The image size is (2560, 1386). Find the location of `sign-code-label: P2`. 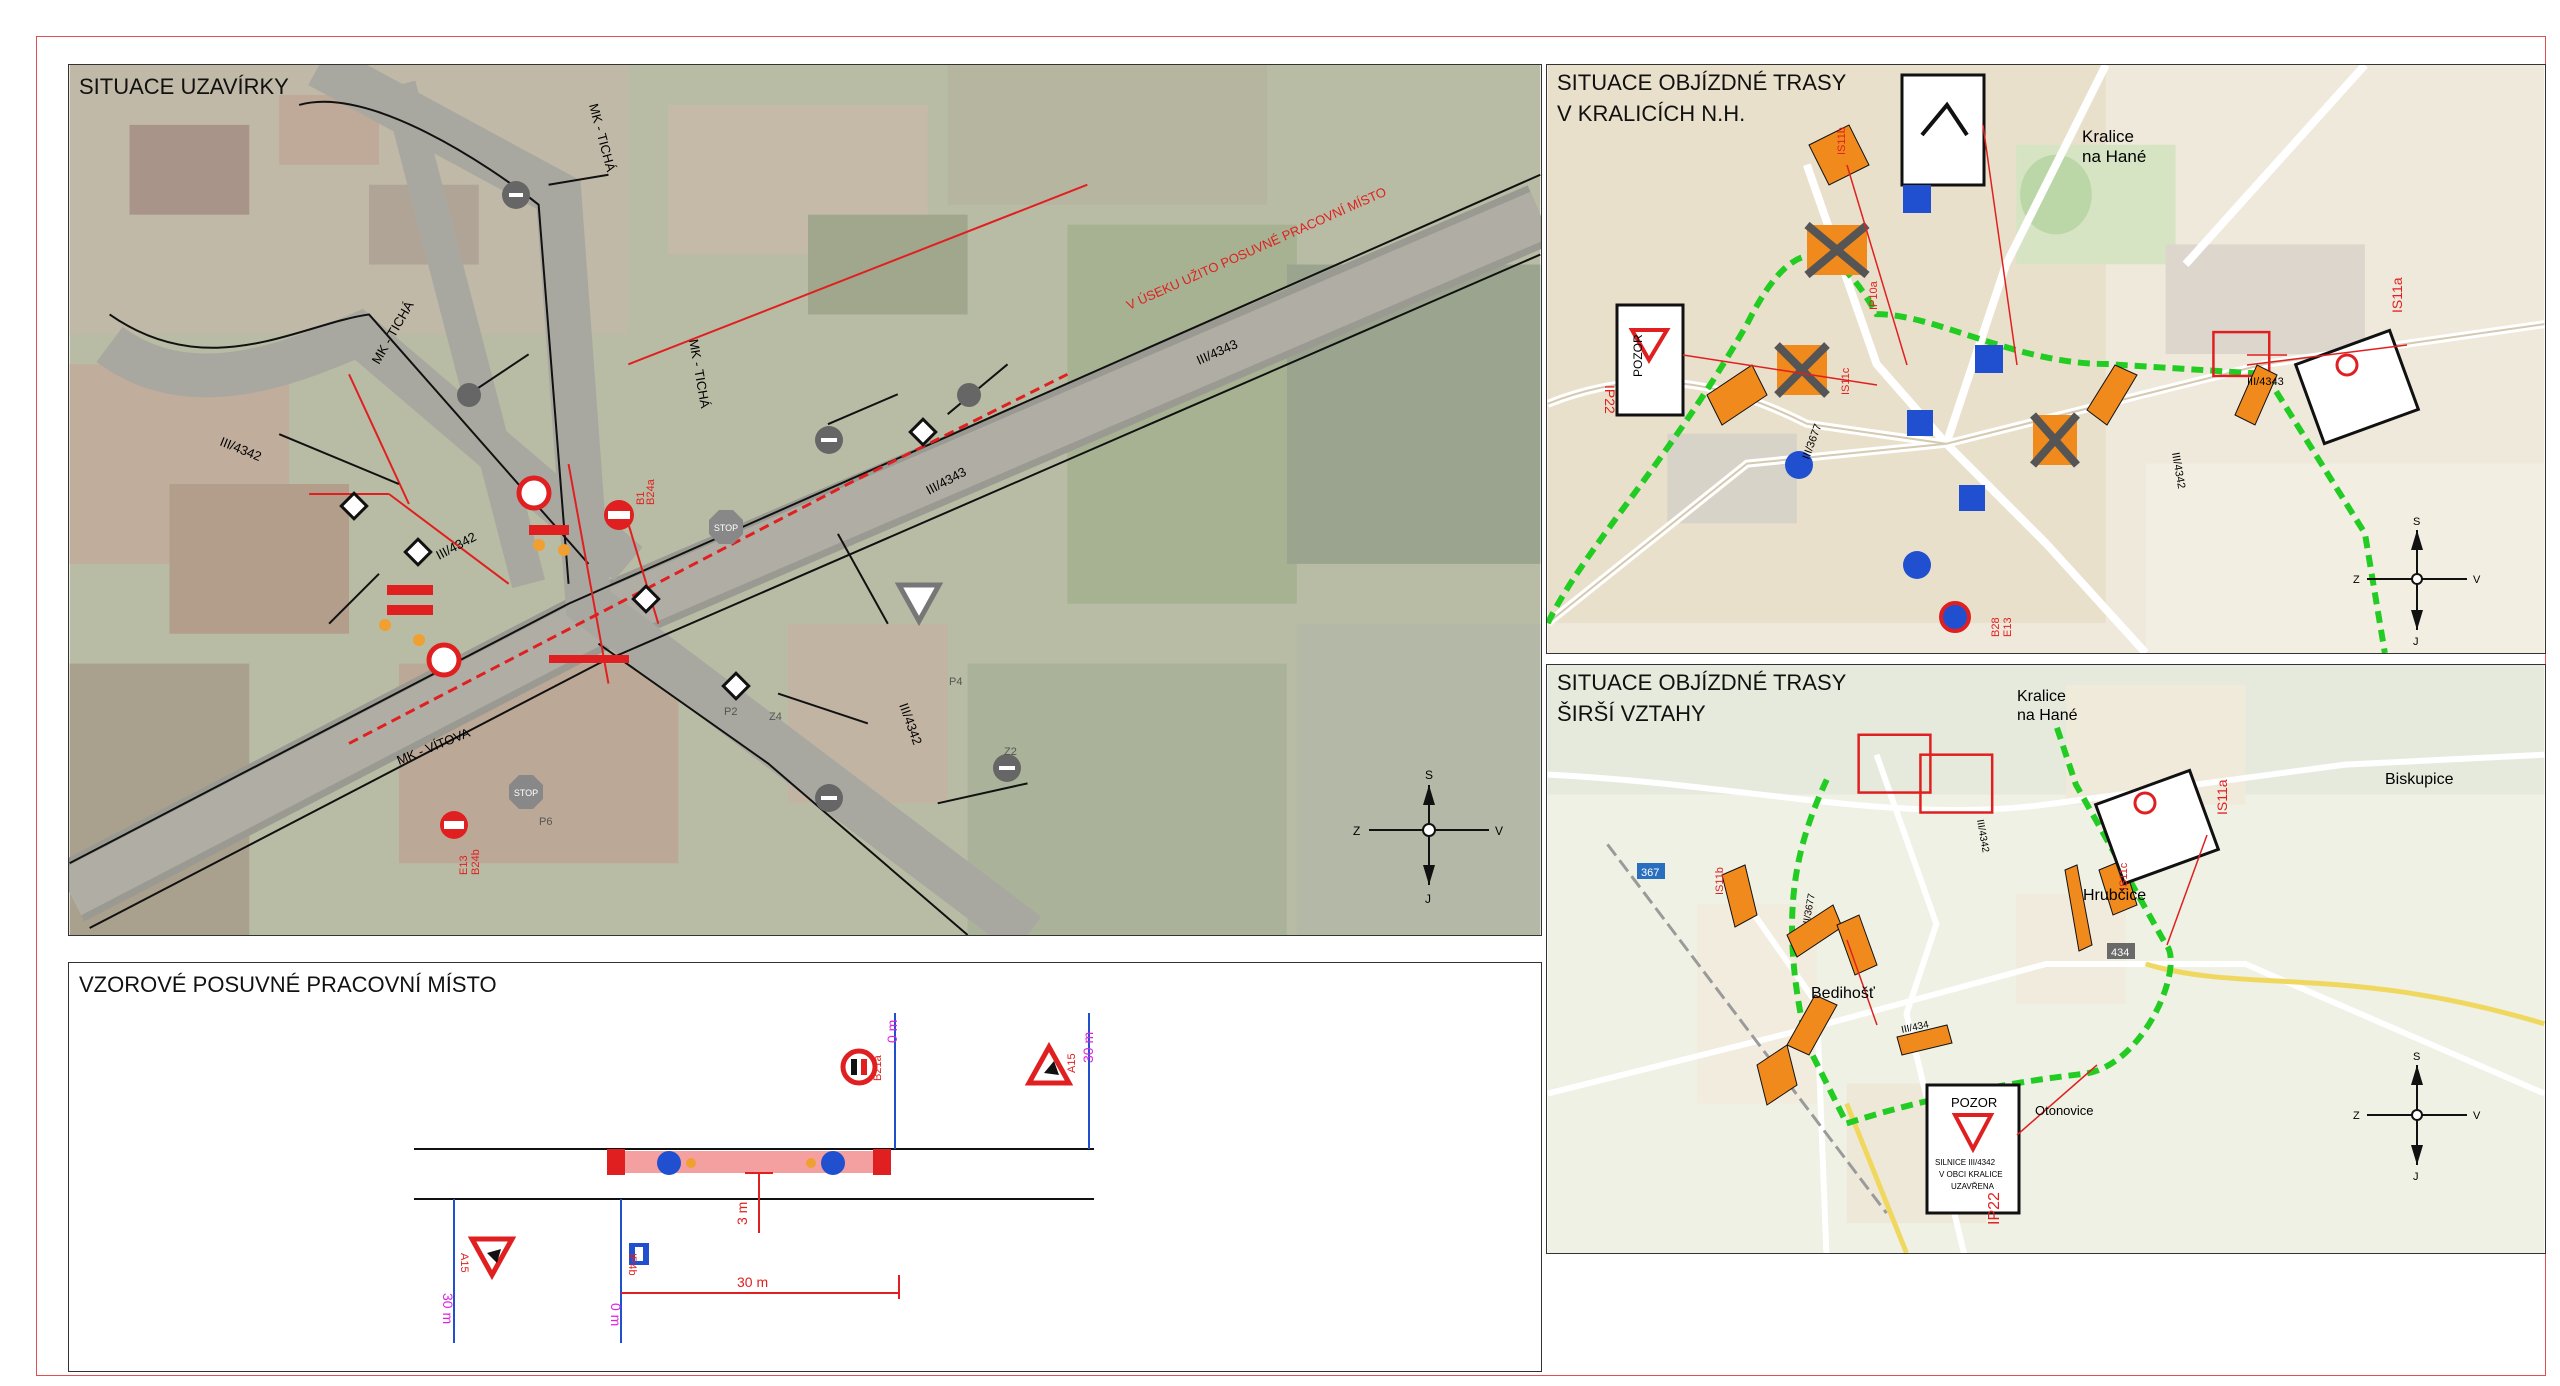

sign-code-label: P2 is located at coordinates (730, 712).